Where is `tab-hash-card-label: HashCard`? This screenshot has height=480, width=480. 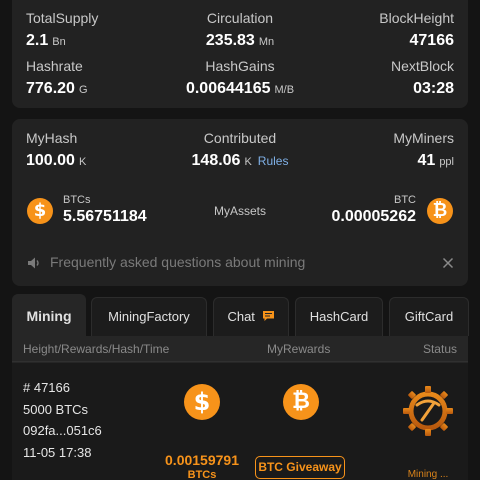 tab-hash-card-label: HashCard is located at coordinates (339, 316).